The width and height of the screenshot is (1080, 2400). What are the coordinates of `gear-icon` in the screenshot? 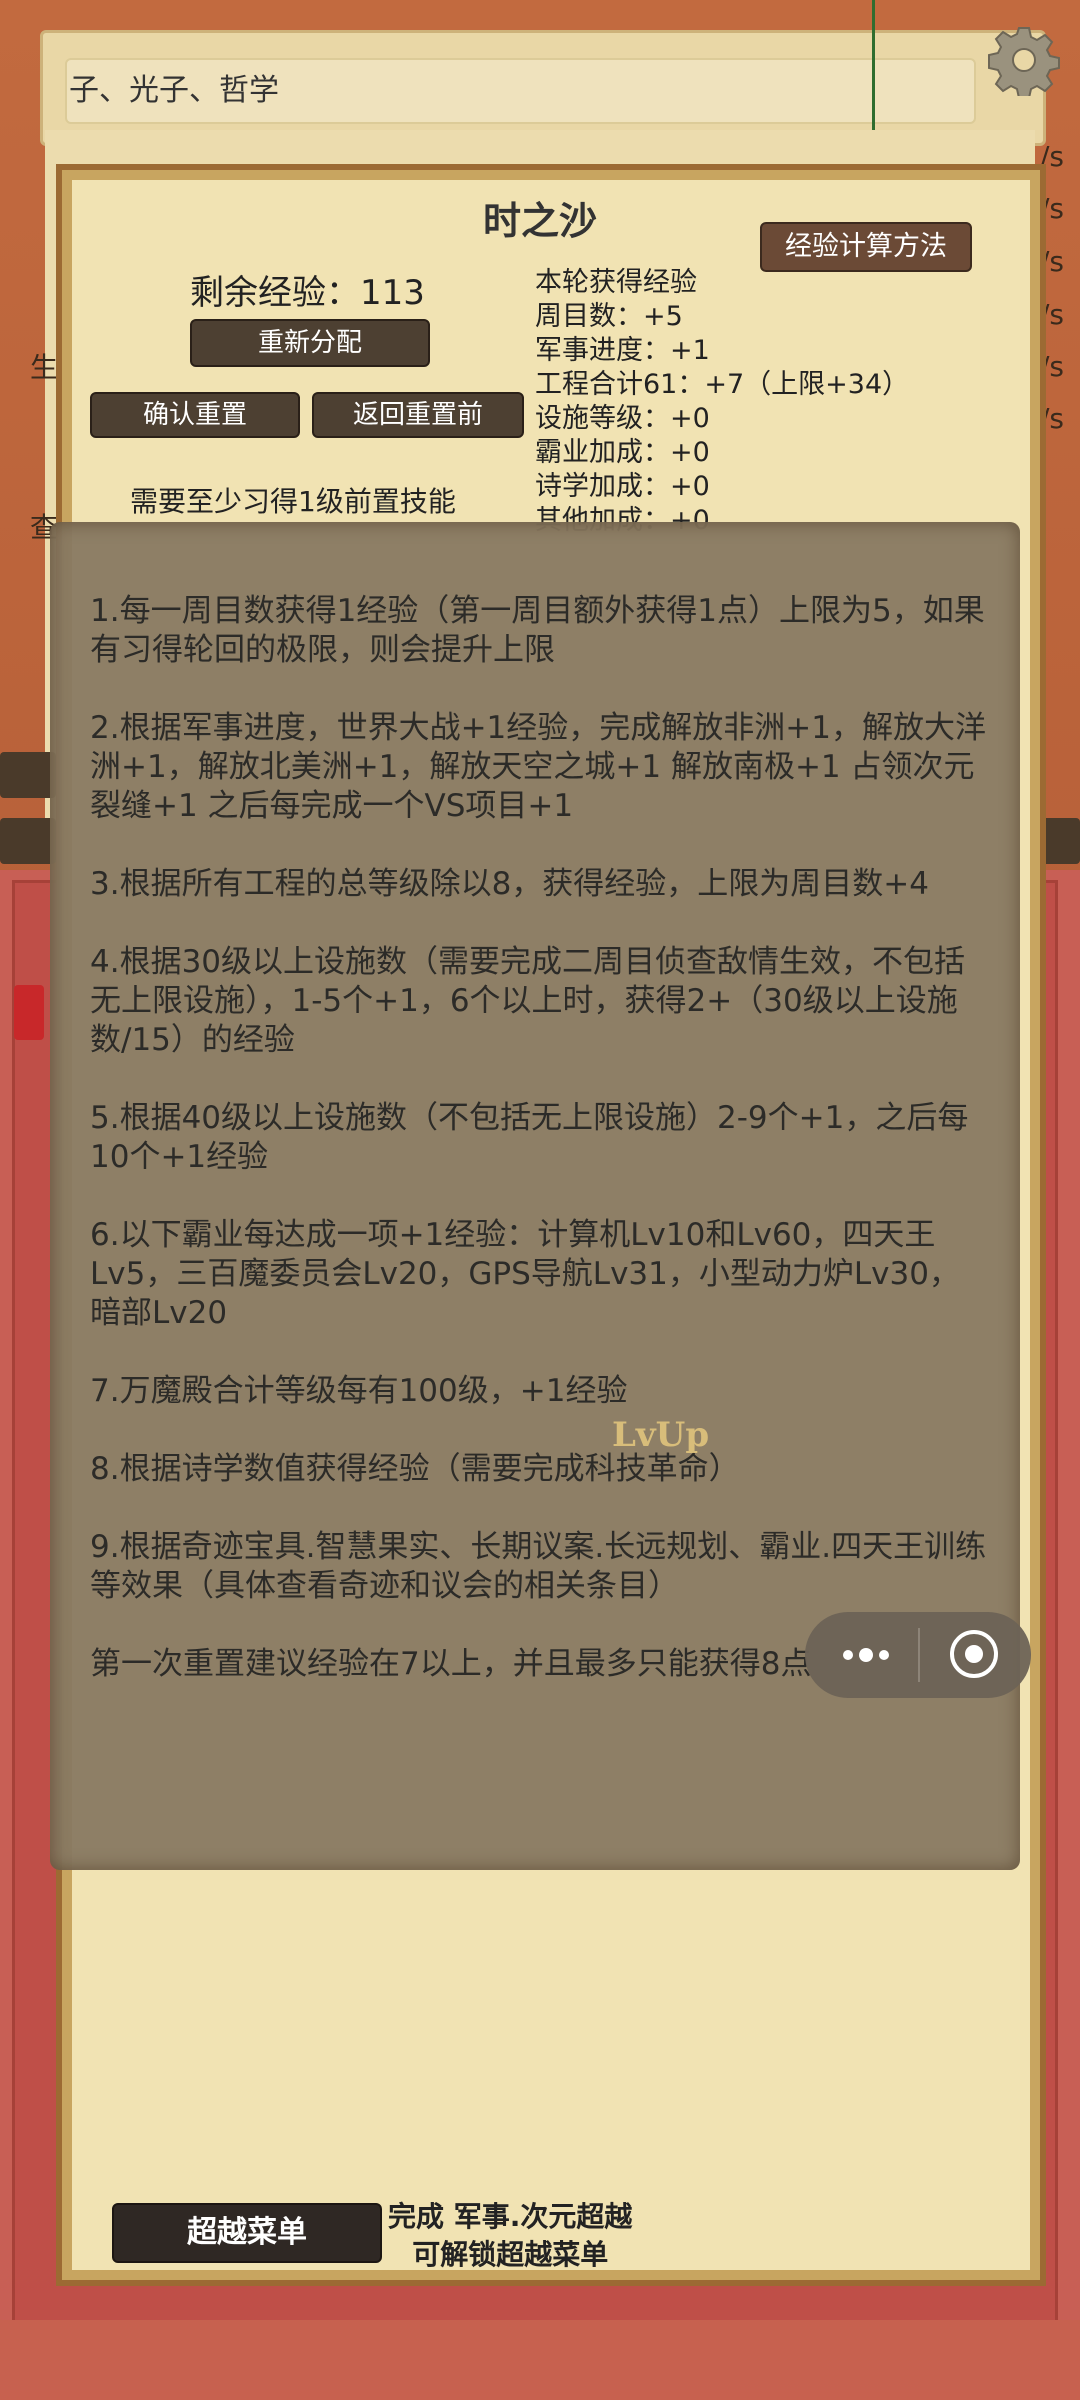 It's located at (1024, 61).